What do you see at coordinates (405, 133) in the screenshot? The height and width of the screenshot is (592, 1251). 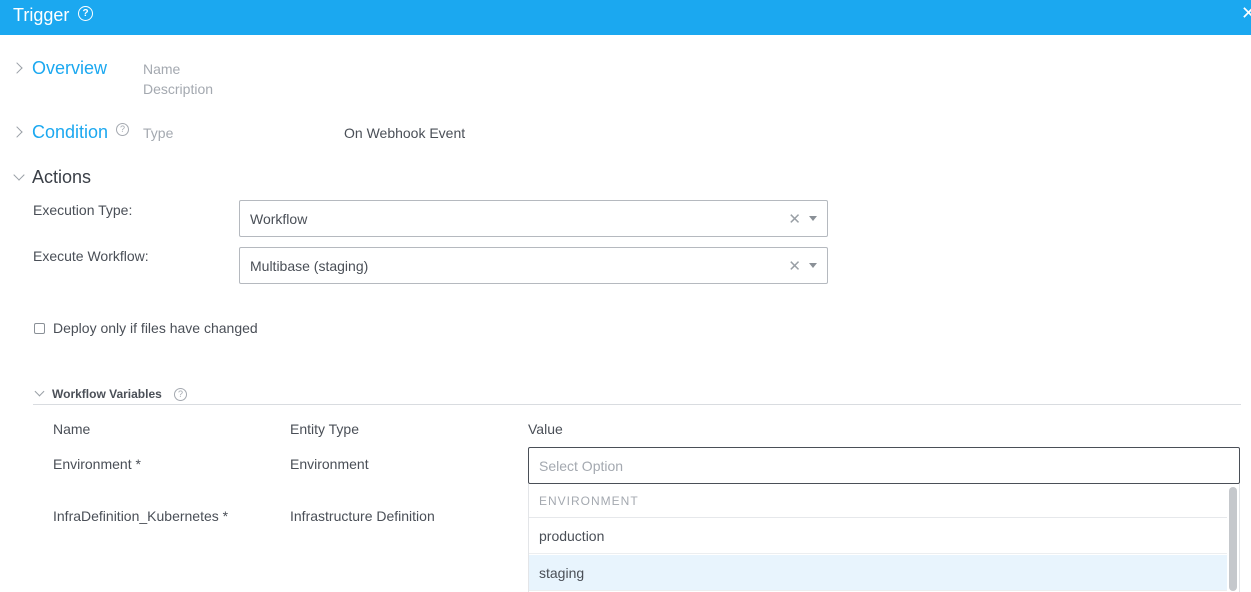 I see `condition-type-value: On Webhook Event` at bounding box center [405, 133].